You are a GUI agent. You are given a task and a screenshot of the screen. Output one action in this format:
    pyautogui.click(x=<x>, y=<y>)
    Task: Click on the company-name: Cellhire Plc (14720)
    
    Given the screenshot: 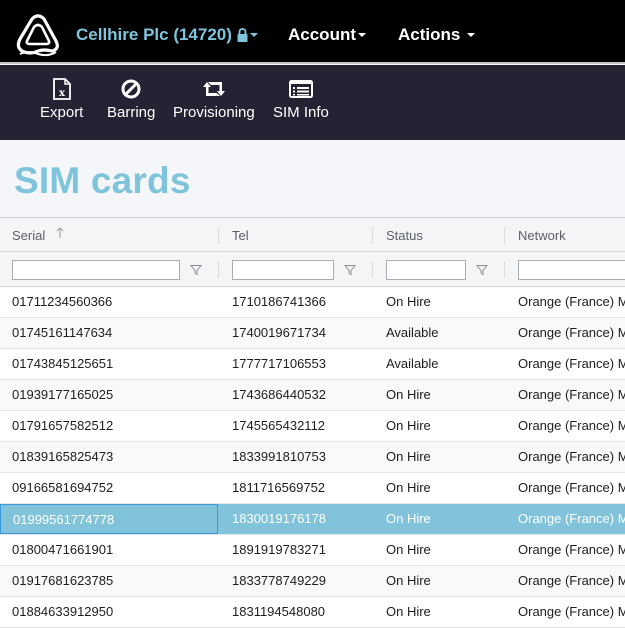 What is the action you would take?
    pyautogui.click(x=154, y=34)
    